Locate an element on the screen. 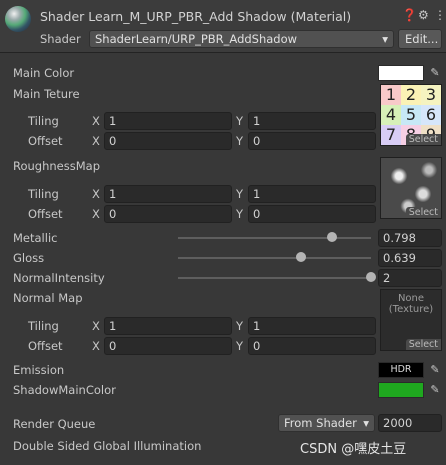 The image size is (446, 465). render-queue-dropdown: From Shader ▾ is located at coordinates (326, 423).